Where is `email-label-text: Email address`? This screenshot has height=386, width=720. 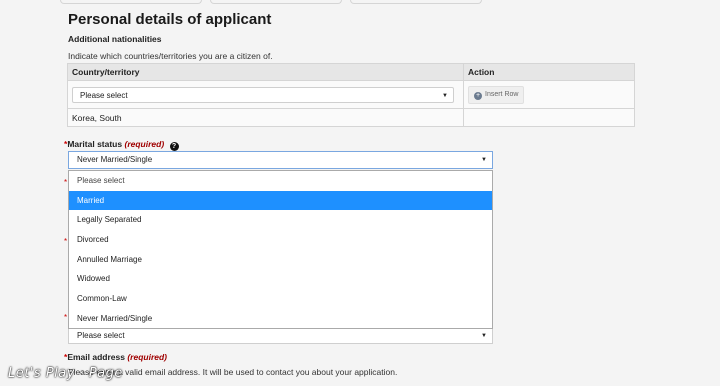
email-label-text: Email address is located at coordinates (96, 357).